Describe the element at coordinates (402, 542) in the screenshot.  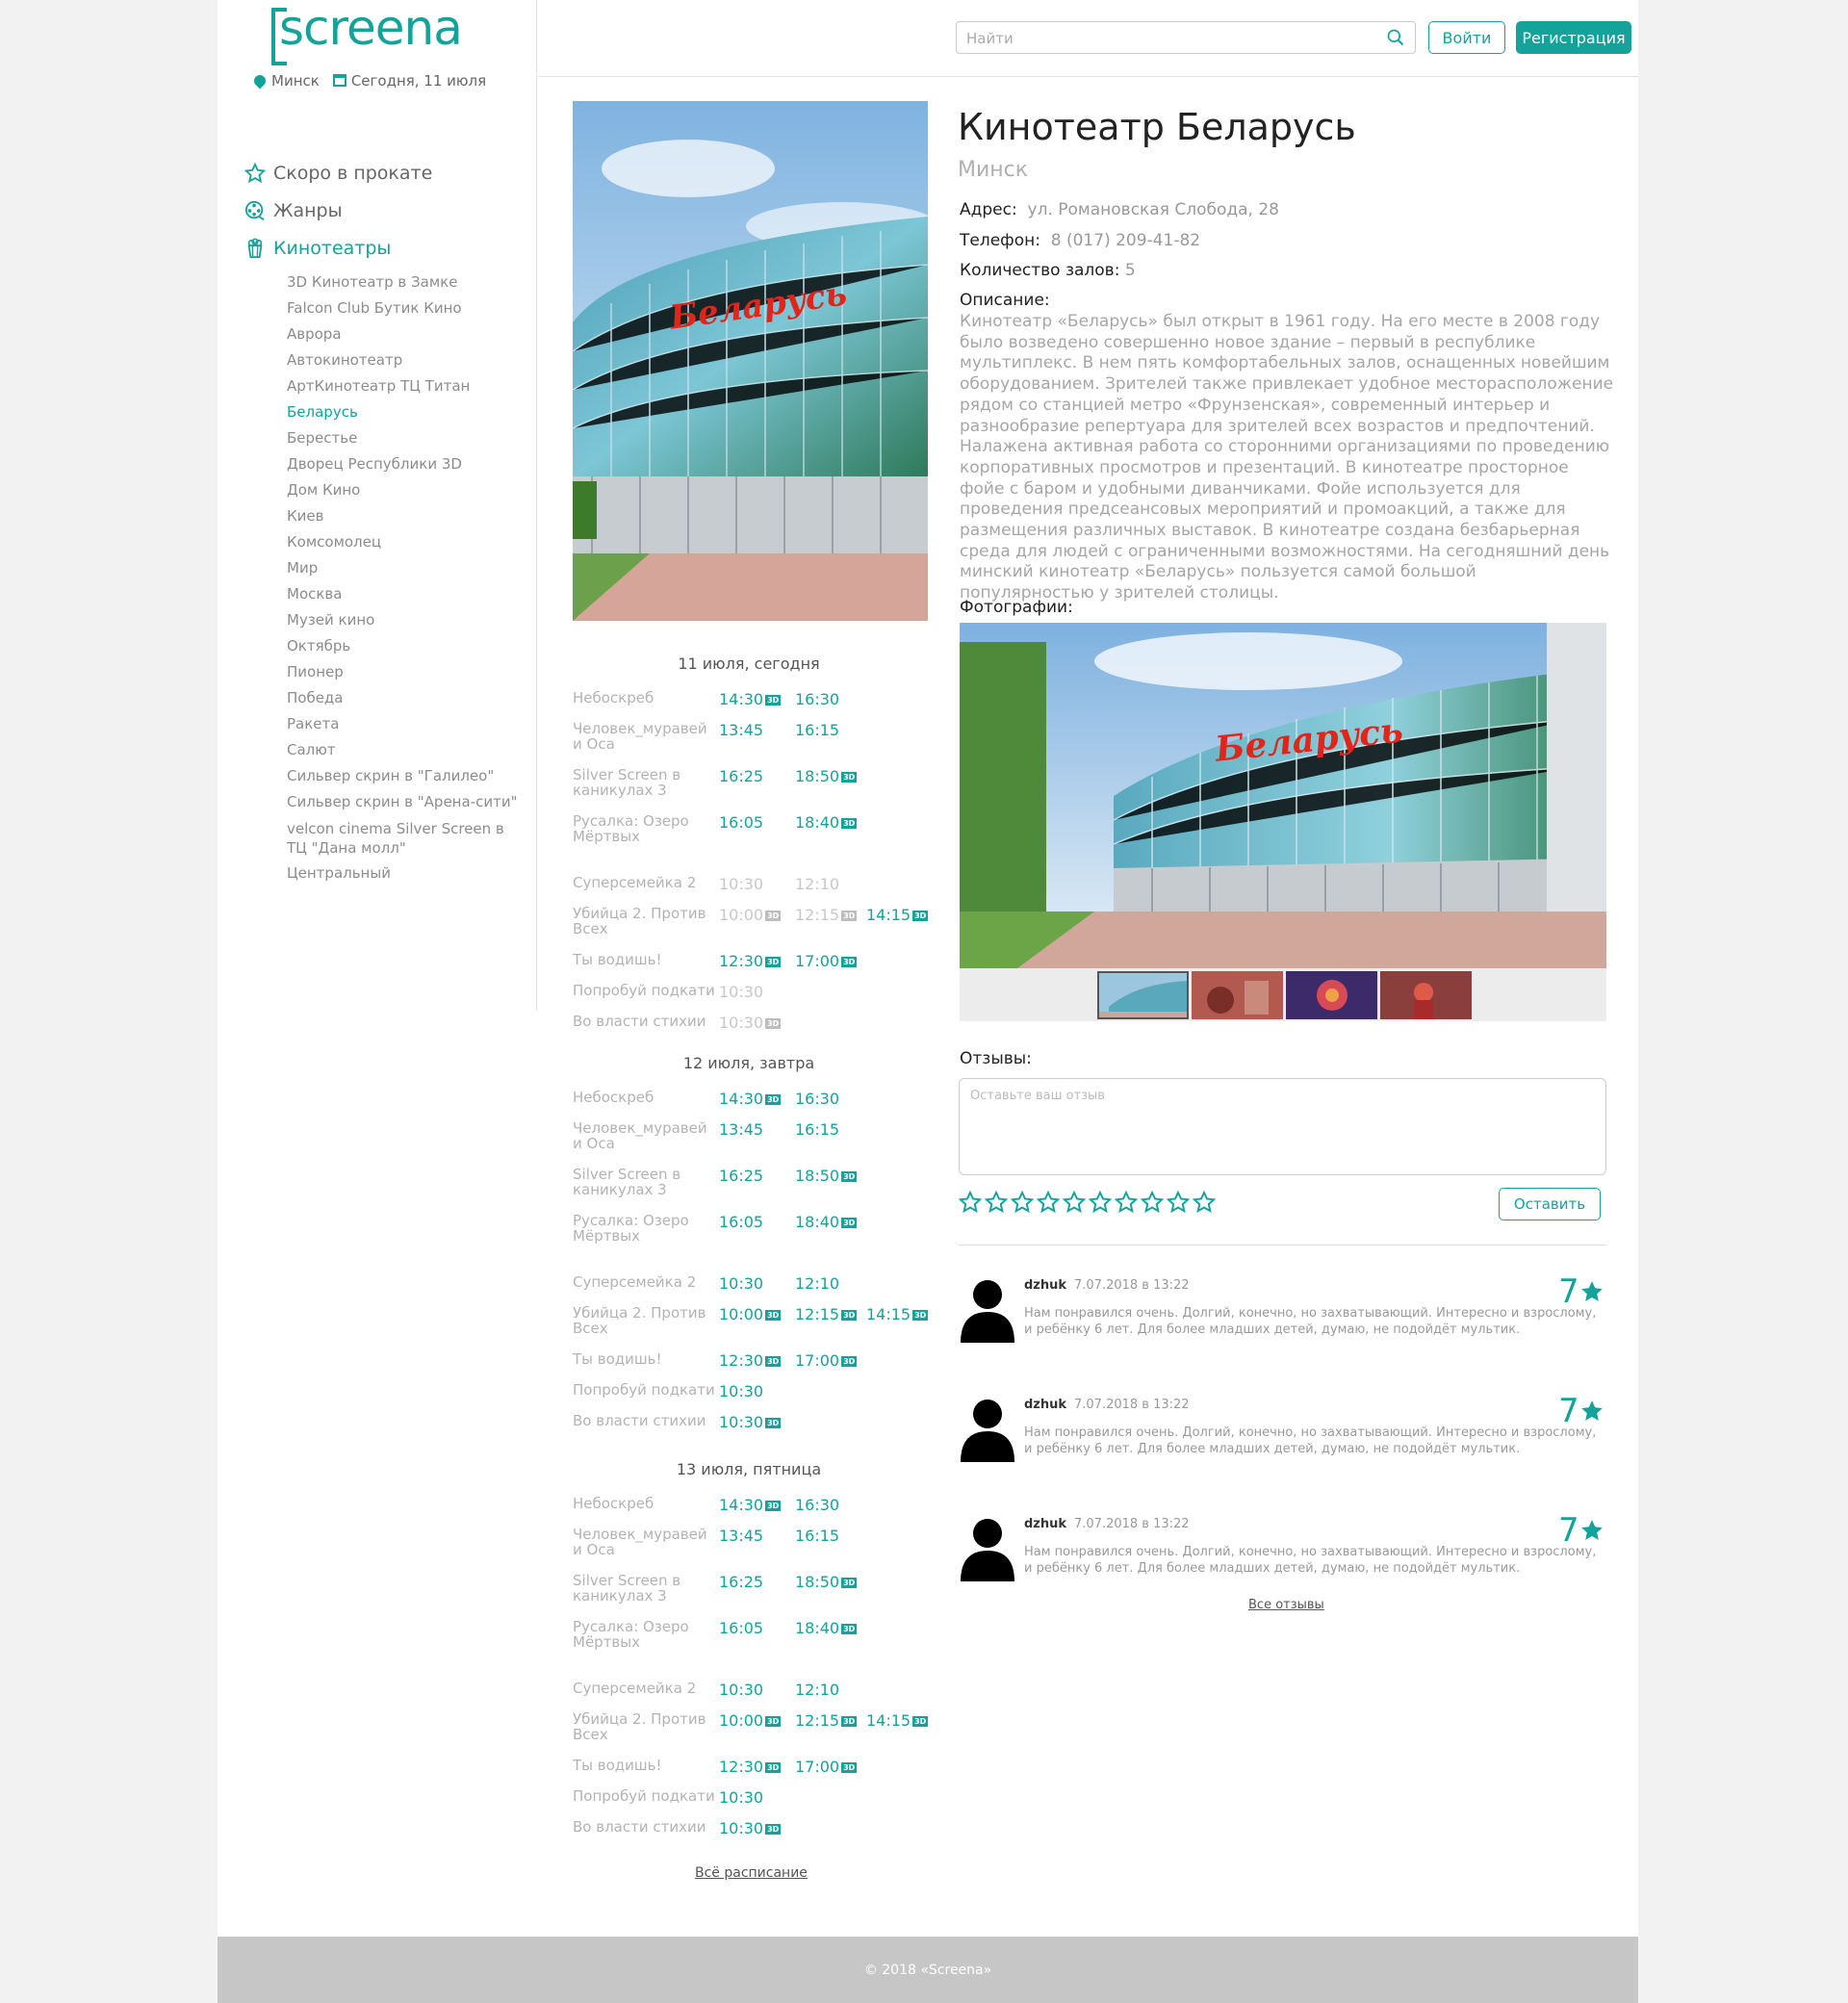
I see `cinema-list-item: Комсомолец` at that location.